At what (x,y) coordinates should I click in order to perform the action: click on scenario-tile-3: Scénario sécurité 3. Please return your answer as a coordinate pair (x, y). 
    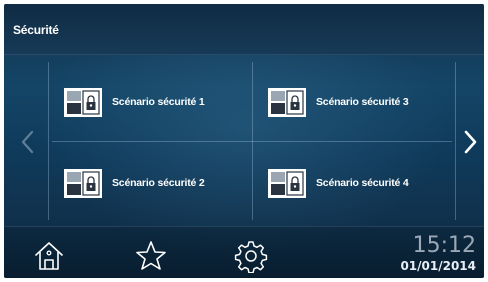
    Looking at the image, I should click on (354, 101).